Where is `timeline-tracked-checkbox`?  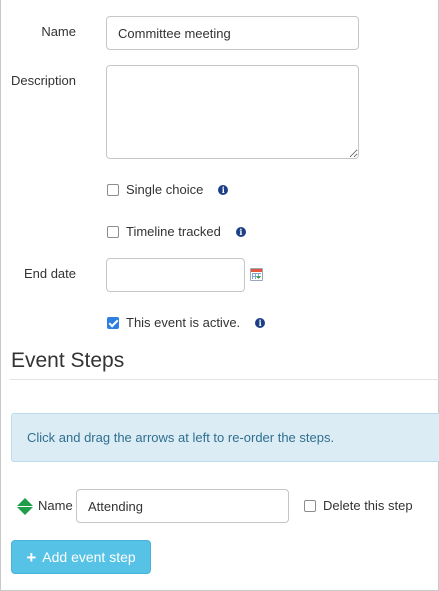 timeline-tracked-checkbox is located at coordinates (113, 231).